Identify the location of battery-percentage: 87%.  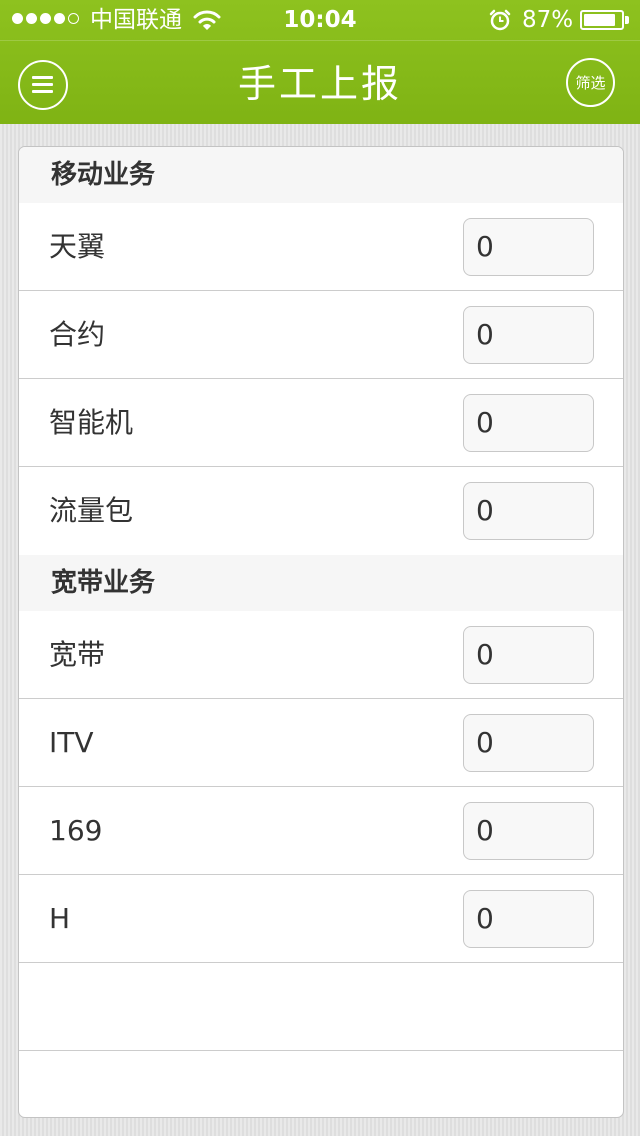
(548, 20).